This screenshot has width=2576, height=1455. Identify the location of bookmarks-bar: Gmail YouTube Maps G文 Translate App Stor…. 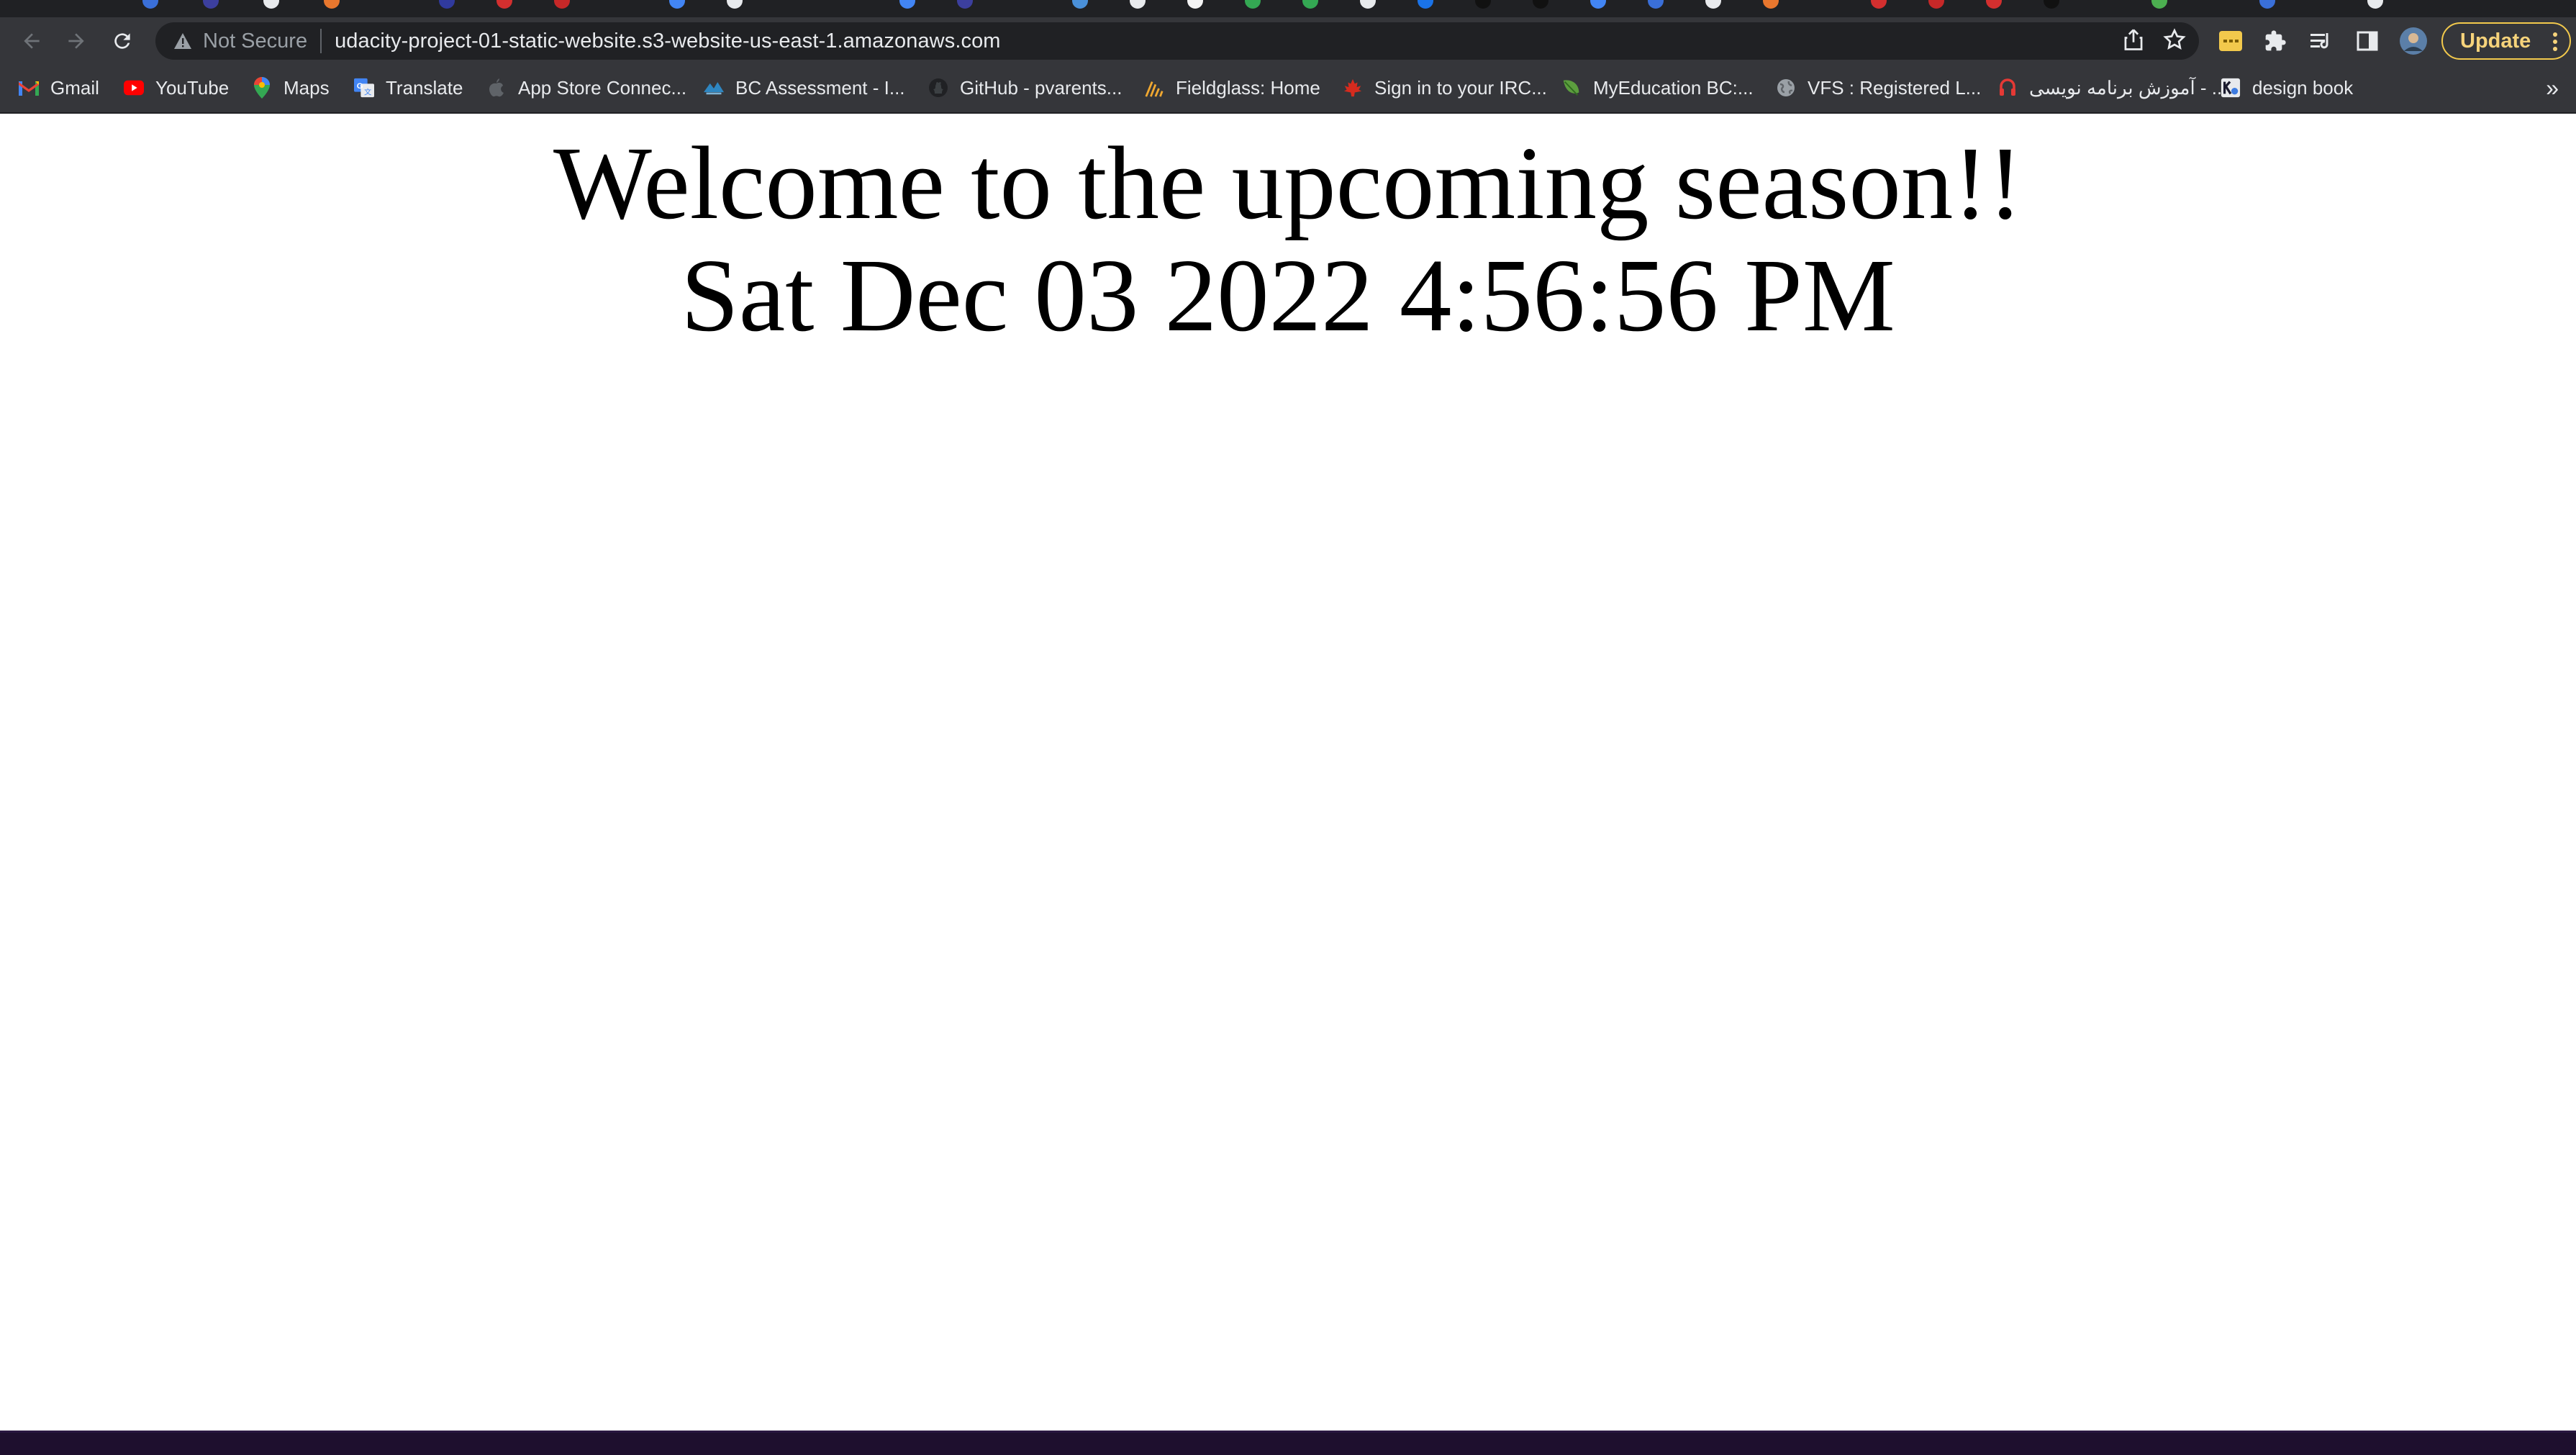
(1288, 89).